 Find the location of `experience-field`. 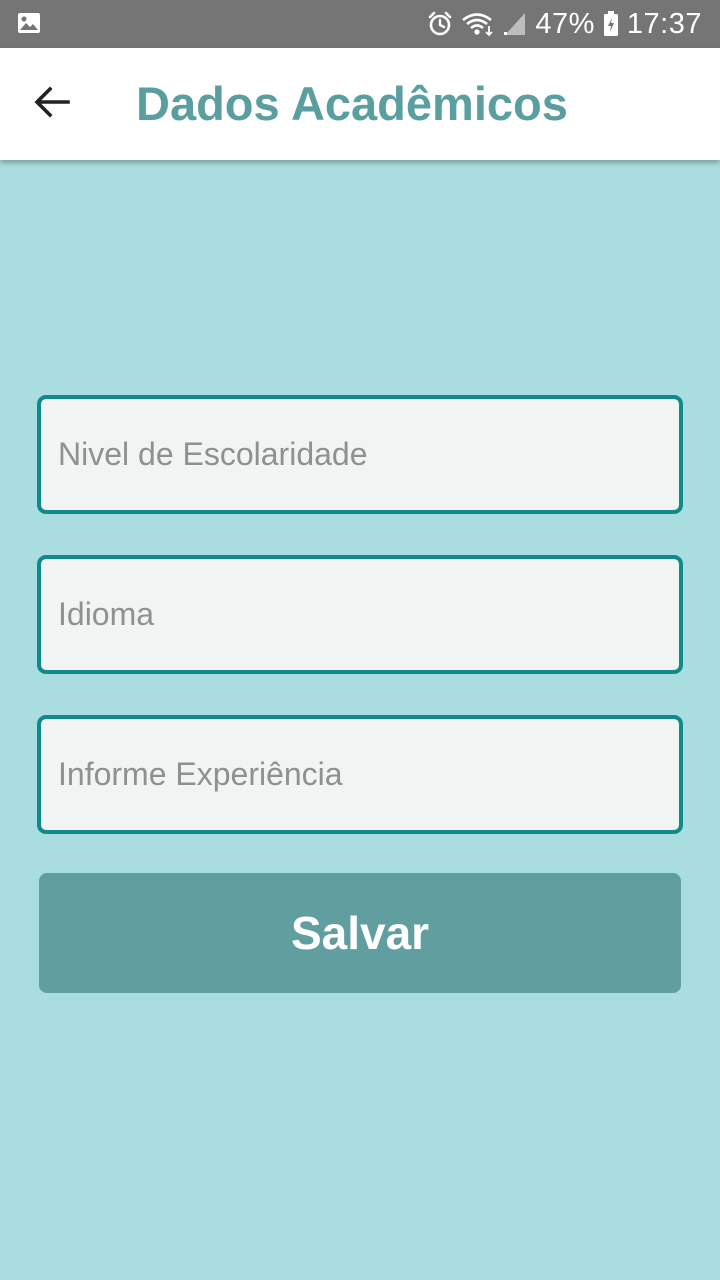

experience-field is located at coordinates (360, 774).